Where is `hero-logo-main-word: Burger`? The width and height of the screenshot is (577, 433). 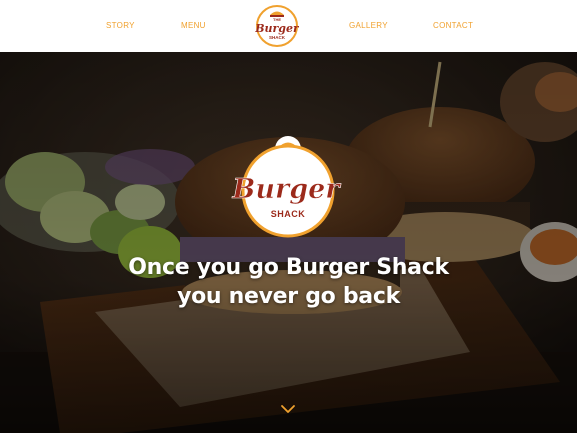
hero-logo-main-word: Burger is located at coordinates (287, 189).